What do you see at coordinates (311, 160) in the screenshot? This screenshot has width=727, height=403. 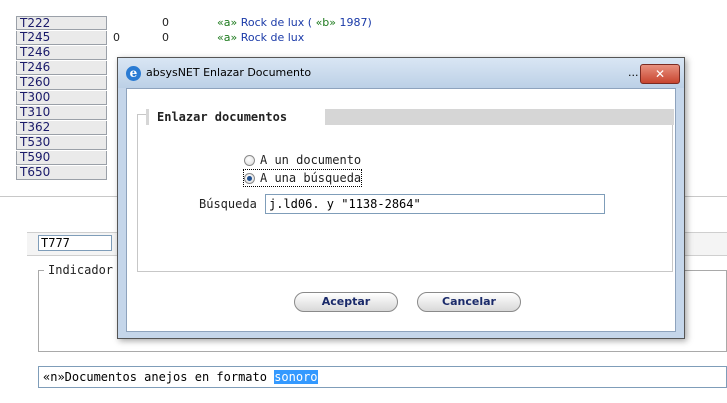 I see `radio-label: A un documento` at bounding box center [311, 160].